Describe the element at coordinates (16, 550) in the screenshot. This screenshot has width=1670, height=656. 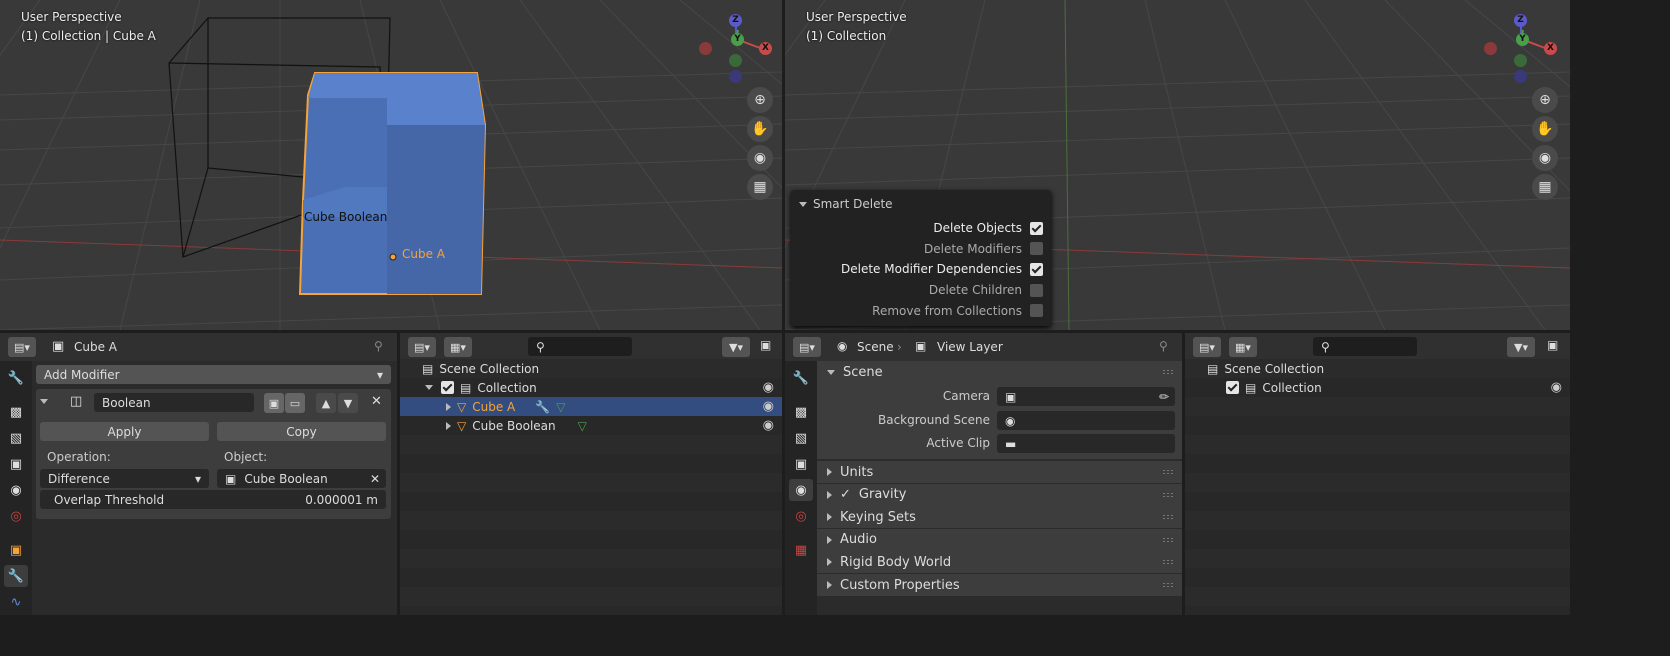
I see `object-tab-icon: ▣` at that location.